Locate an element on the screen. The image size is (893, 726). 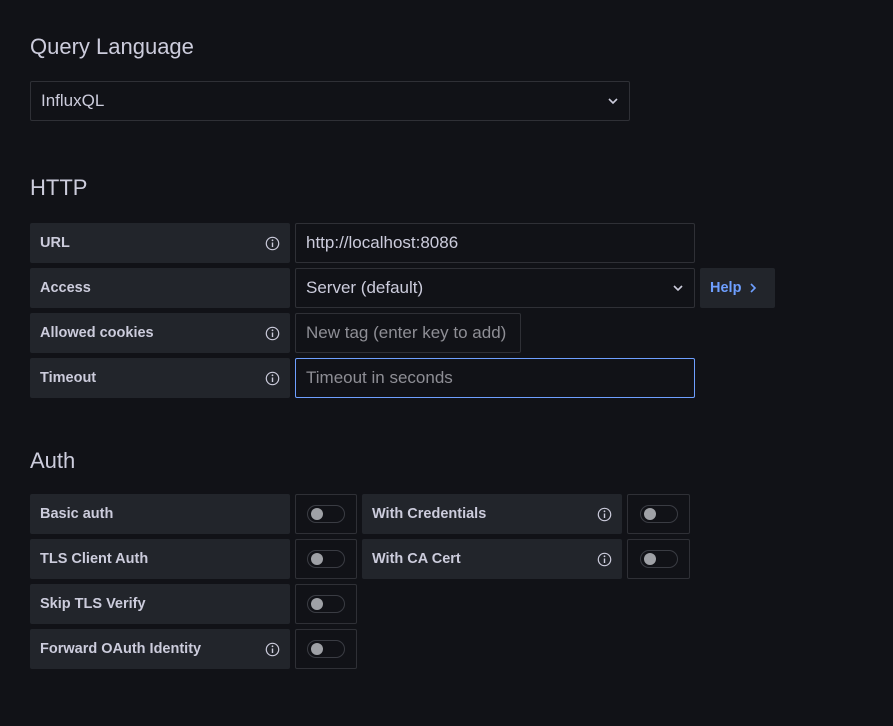
url-field is located at coordinates (495, 243).